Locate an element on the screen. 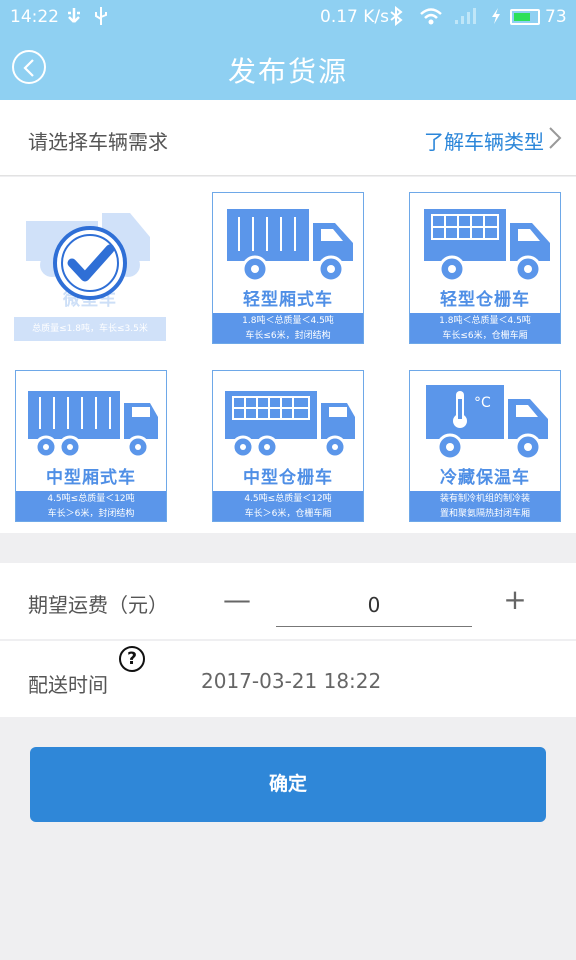 The height and width of the screenshot is (960, 576). chevron-right-icon is located at coordinates (555, 140).